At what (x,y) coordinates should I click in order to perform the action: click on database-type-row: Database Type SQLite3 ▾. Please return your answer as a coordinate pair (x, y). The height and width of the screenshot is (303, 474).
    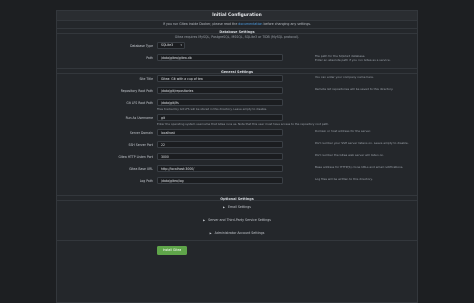
    Looking at the image, I should click on (237, 47).